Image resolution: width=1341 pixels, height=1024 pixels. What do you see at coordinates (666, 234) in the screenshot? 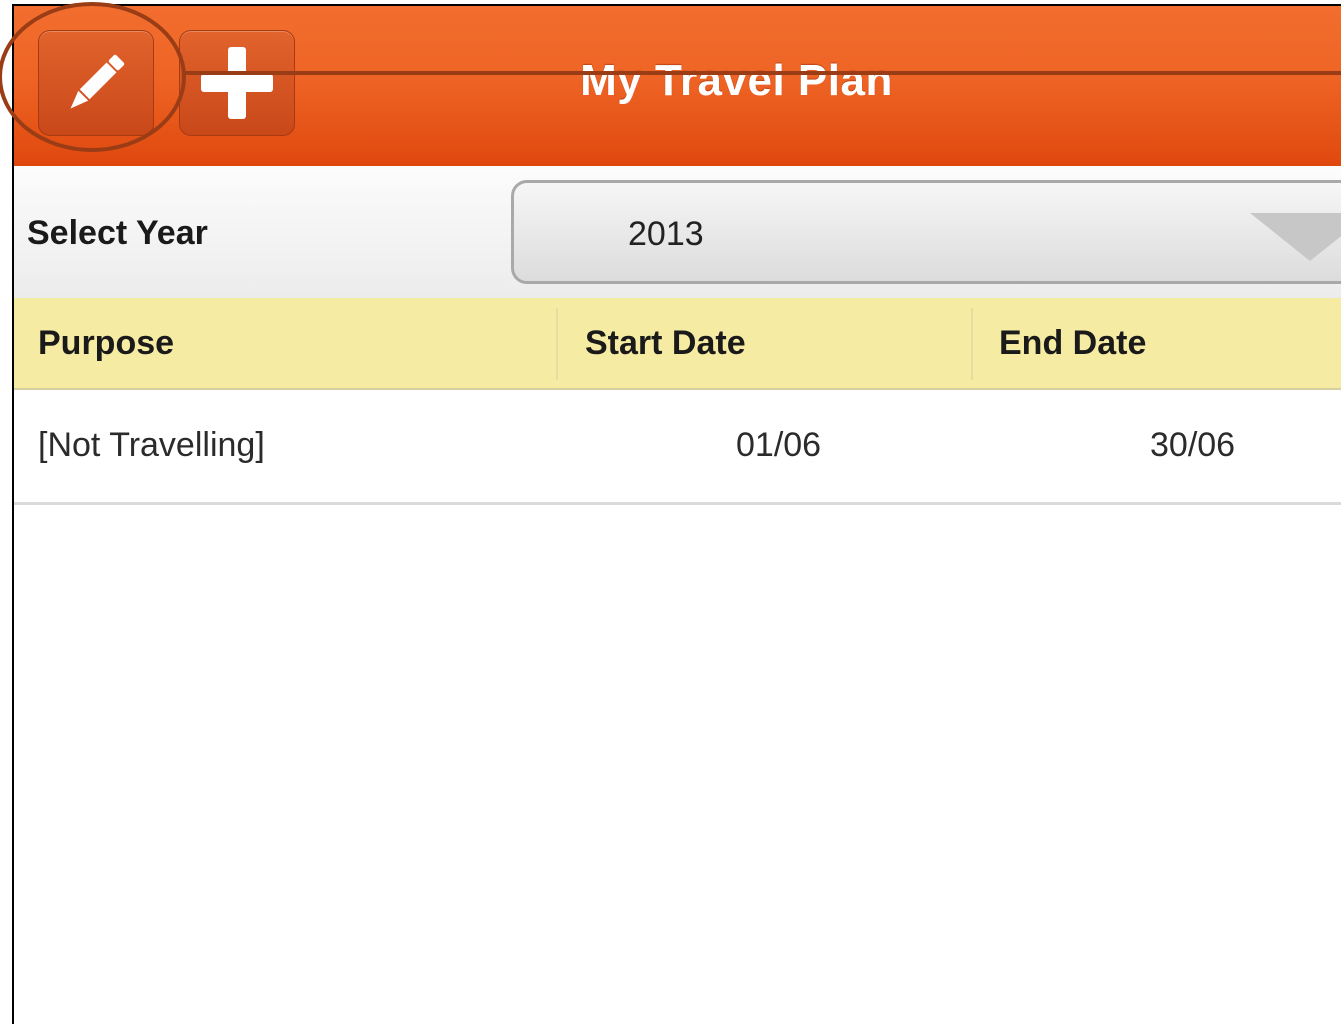
I see `year-dropdown-value: 2013` at bounding box center [666, 234].